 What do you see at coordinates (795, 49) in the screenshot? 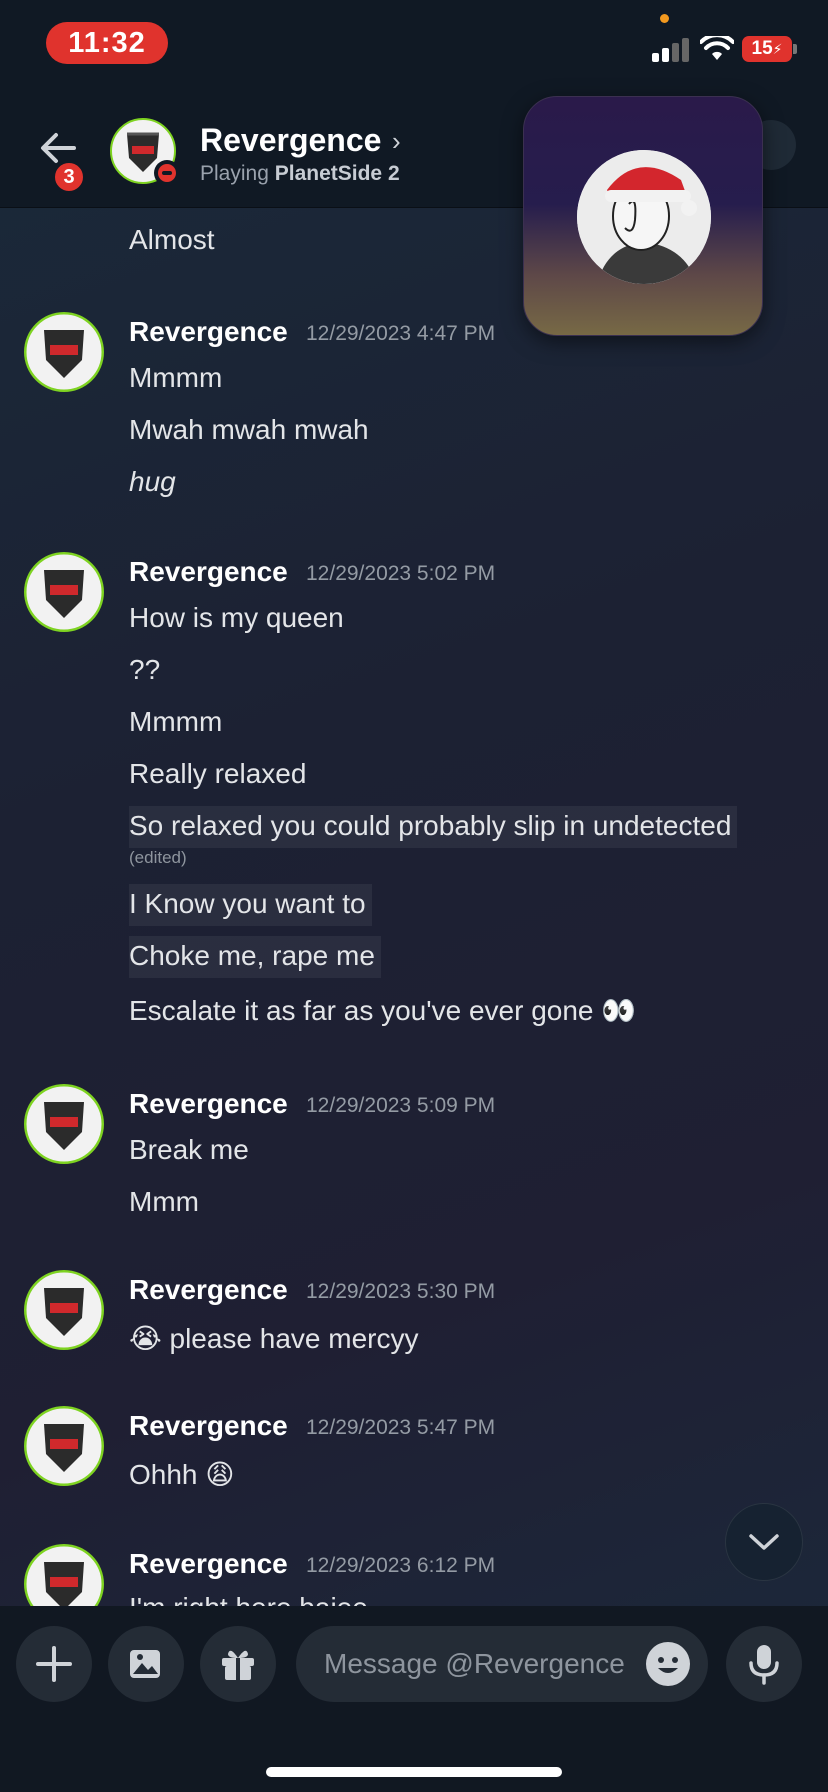
I see `battery-tip` at bounding box center [795, 49].